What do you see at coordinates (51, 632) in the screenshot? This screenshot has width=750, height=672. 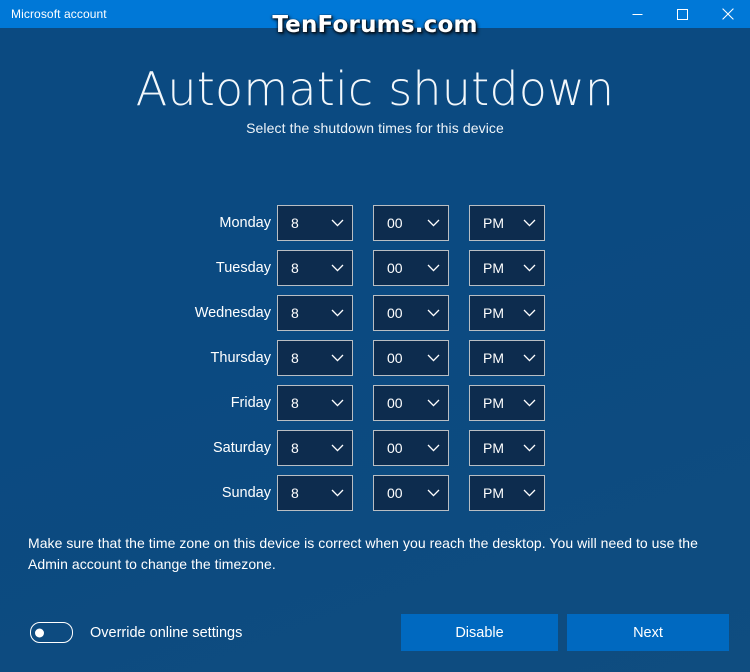 I see `toggle-switch-track` at bounding box center [51, 632].